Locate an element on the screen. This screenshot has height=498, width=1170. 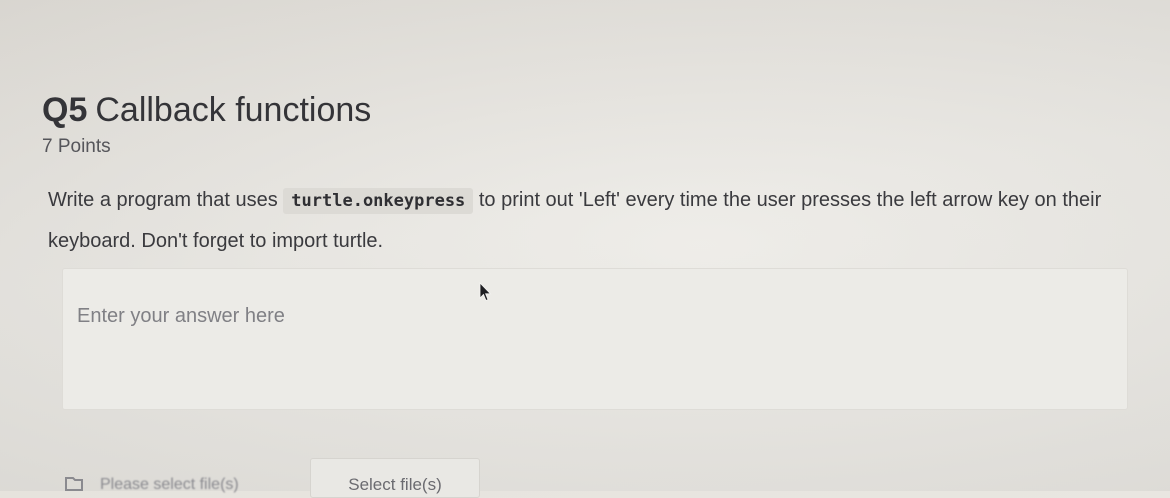
mouse-pointer-icon is located at coordinates (485, 292).